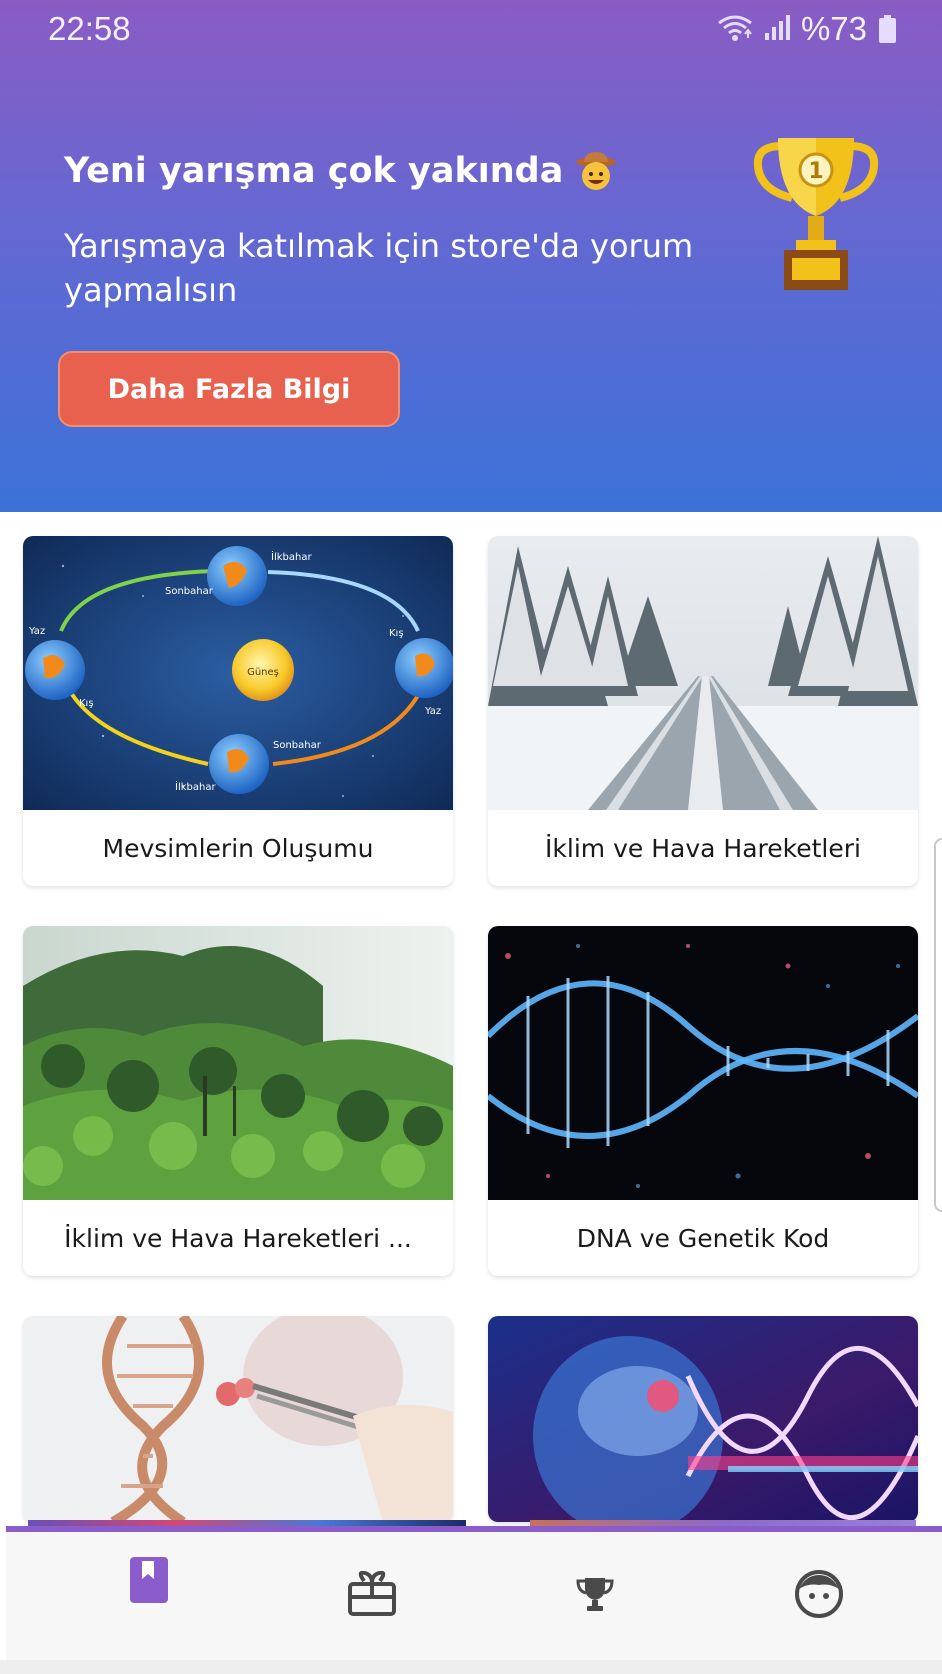 This screenshot has width=942, height=1674. Describe the element at coordinates (314, 171) in the screenshot. I see `promo-title-text: Yeni yarışma çok yakında` at that location.